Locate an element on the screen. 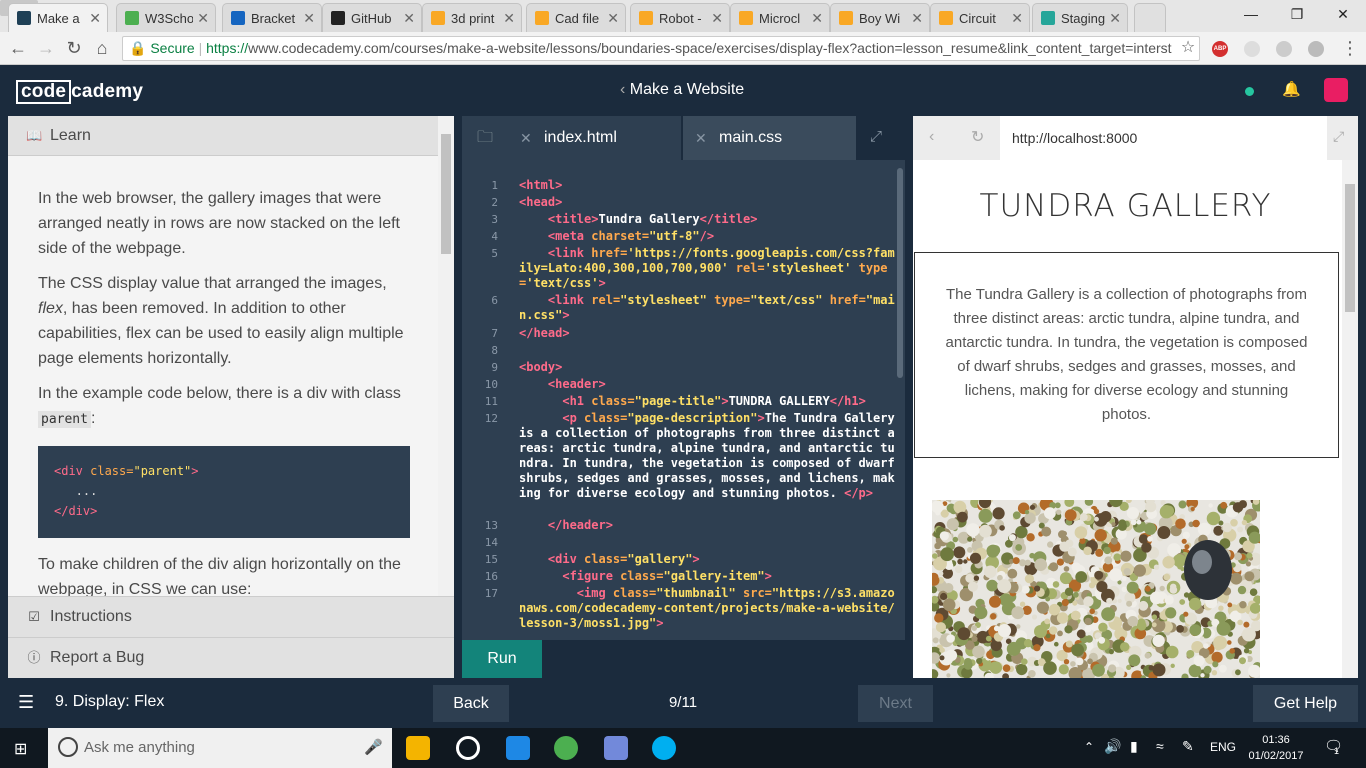 This screenshot has width=1366, height=768. report-bug-tab: ⓘ Report a Bug is located at coordinates (231, 657).